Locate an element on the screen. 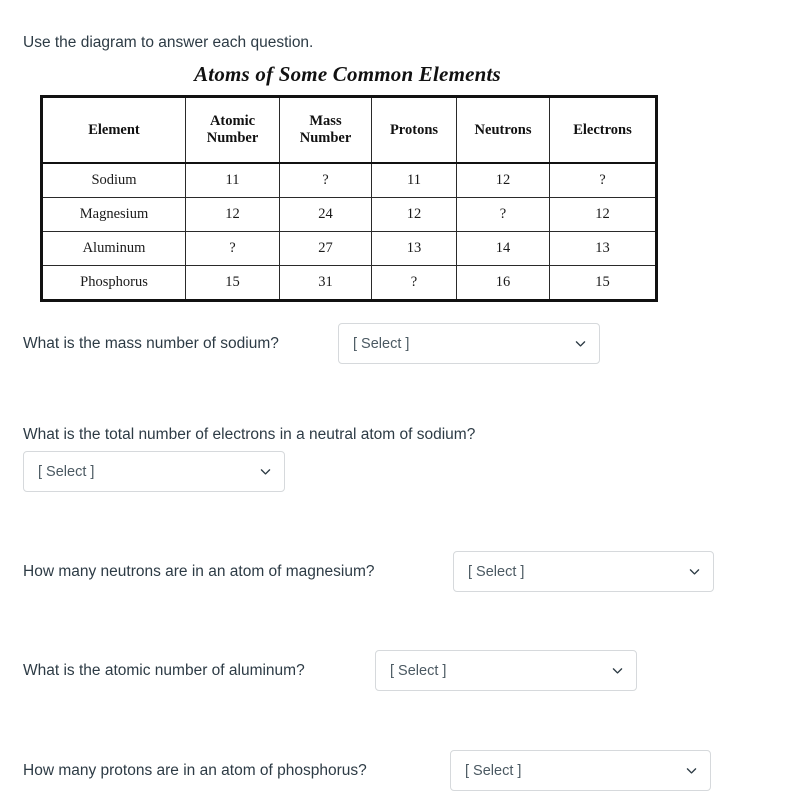  column-header-element: Element is located at coordinates (113, 130).